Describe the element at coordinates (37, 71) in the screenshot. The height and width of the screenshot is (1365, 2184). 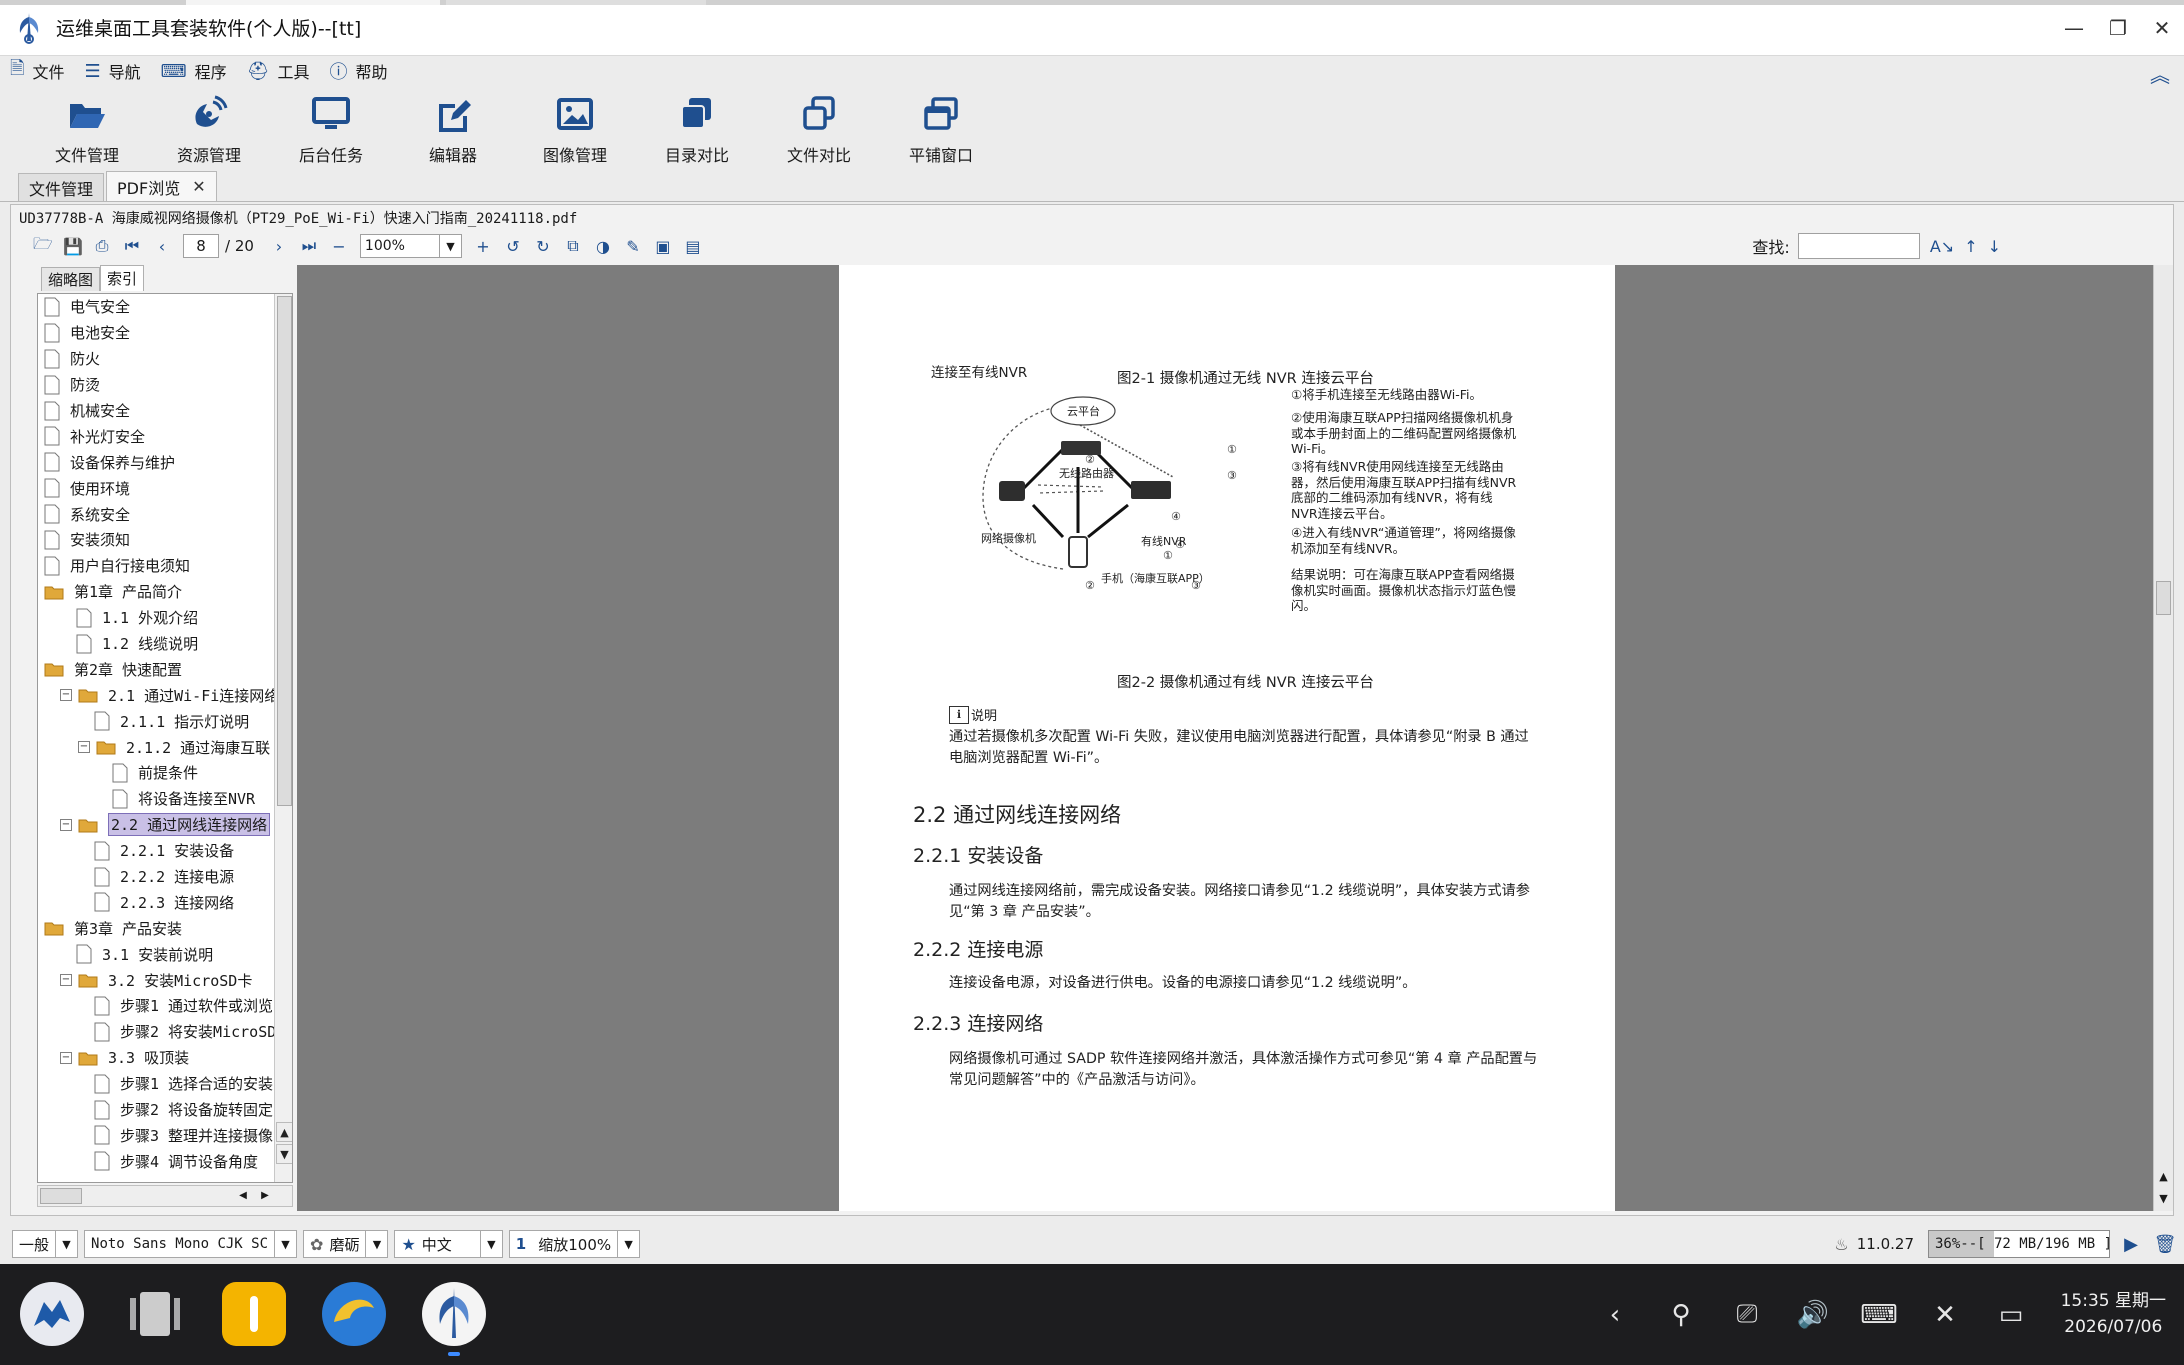
I see `menu-file: 🗎 文件` at that location.